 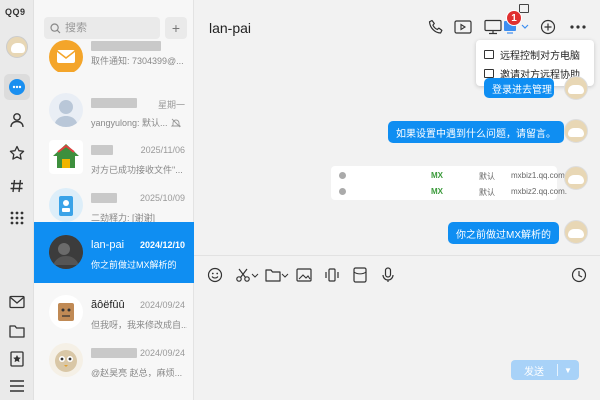 What do you see at coordinates (503, 233) in the screenshot?
I see `message-bubble: 你之前做过MX解析的` at bounding box center [503, 233].